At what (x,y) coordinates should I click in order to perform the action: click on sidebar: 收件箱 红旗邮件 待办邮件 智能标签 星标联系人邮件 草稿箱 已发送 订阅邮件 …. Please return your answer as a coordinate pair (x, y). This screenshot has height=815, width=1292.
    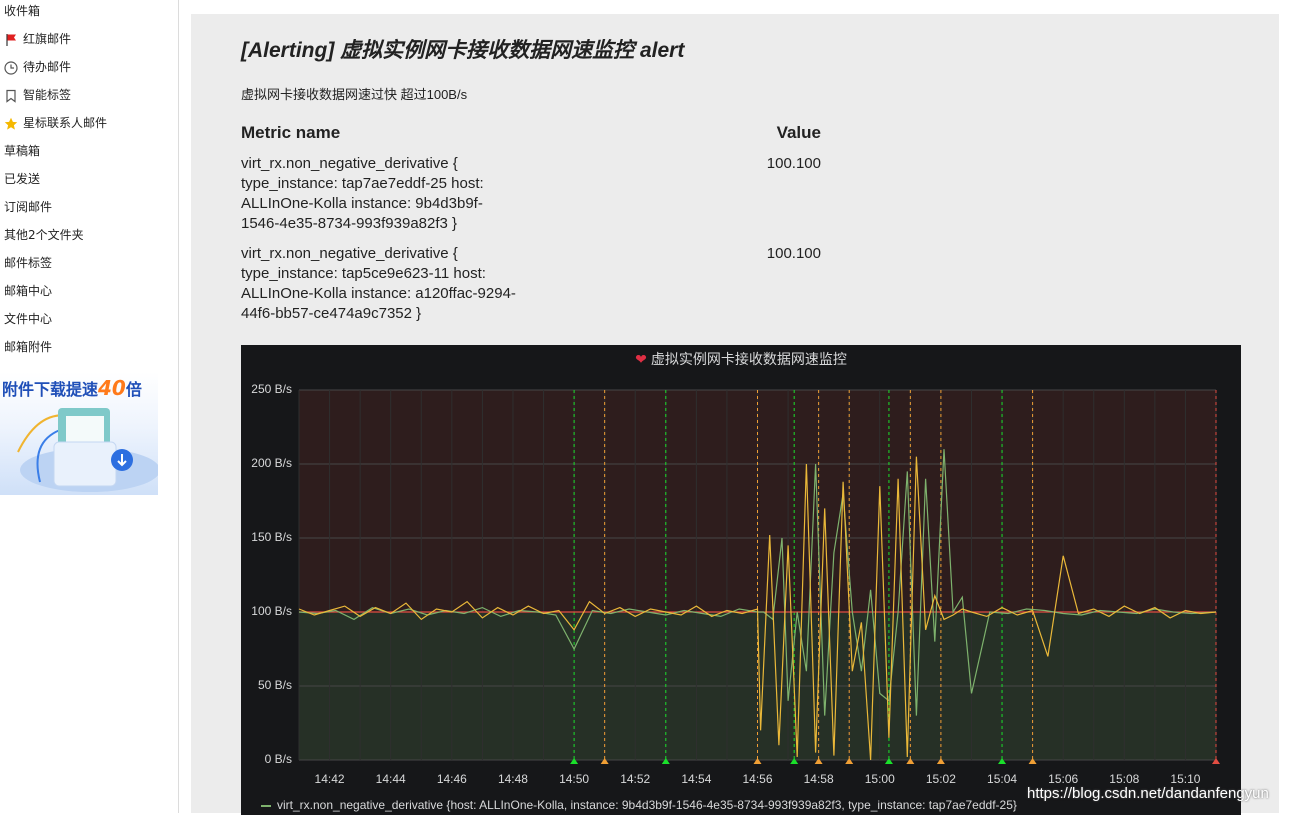
    Looking at the image, I should click on (89, 406).